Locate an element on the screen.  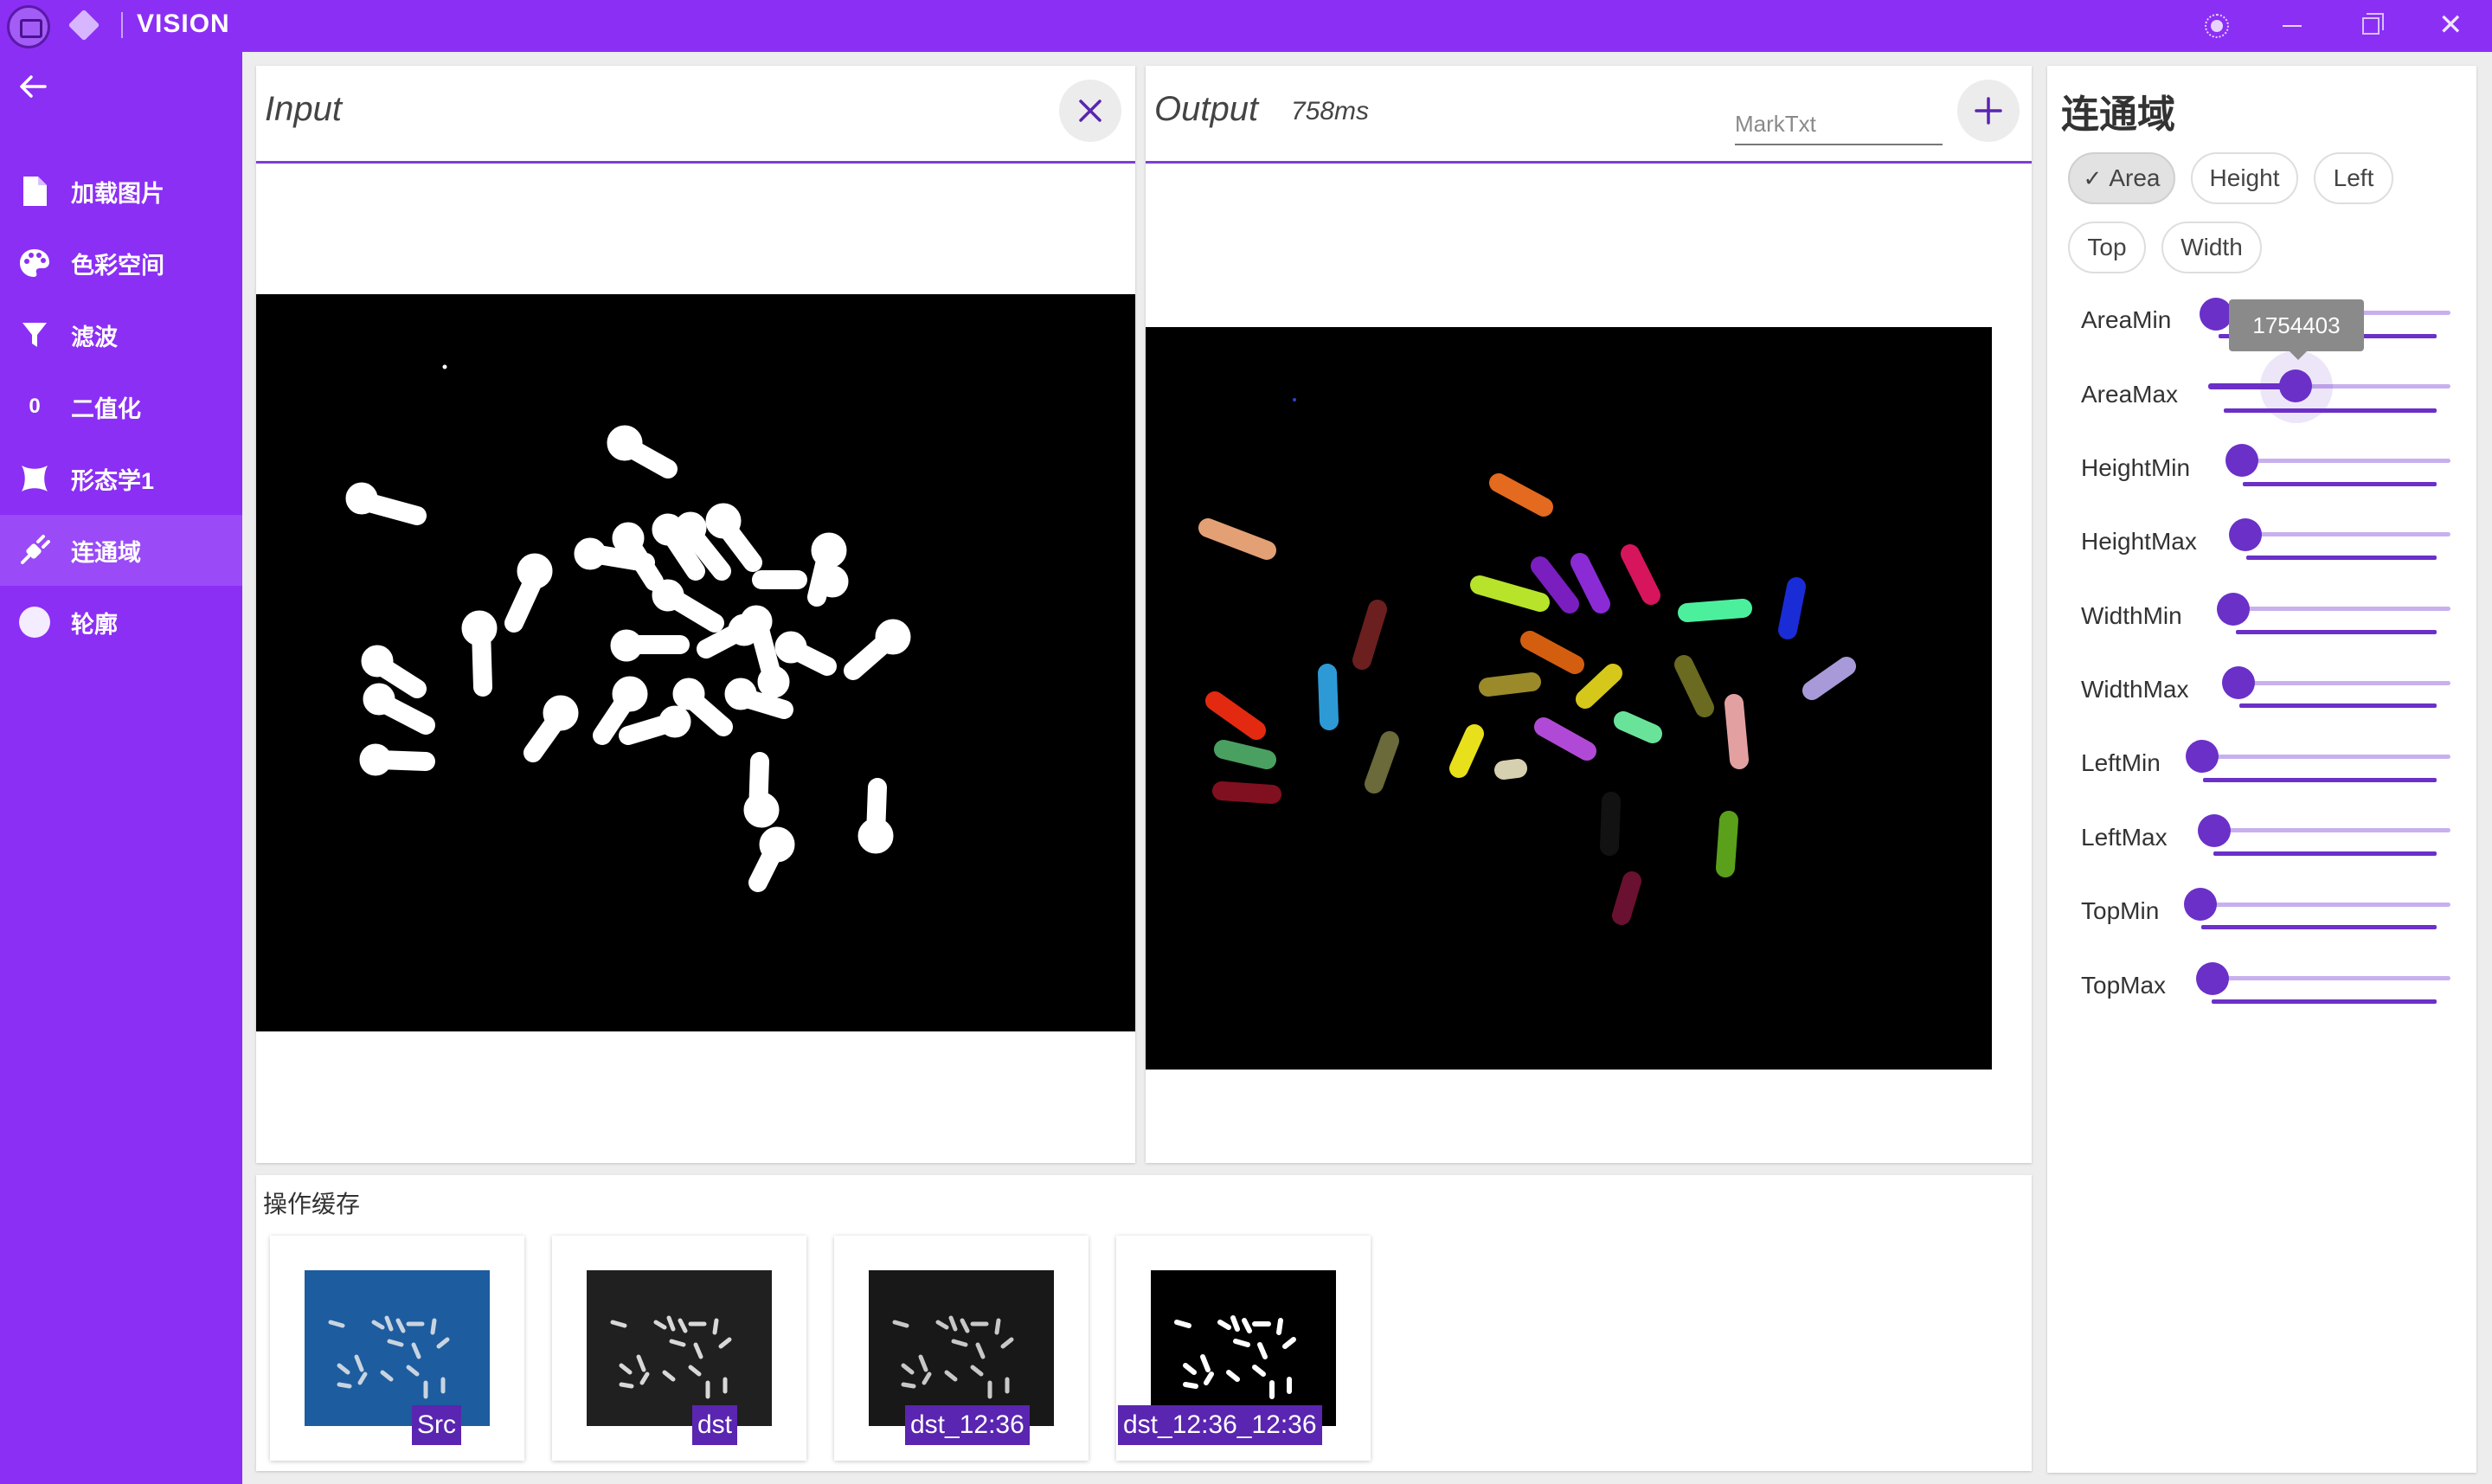
sidebar-item-load-image: 加载图片 is located at coordinates (121, 192).